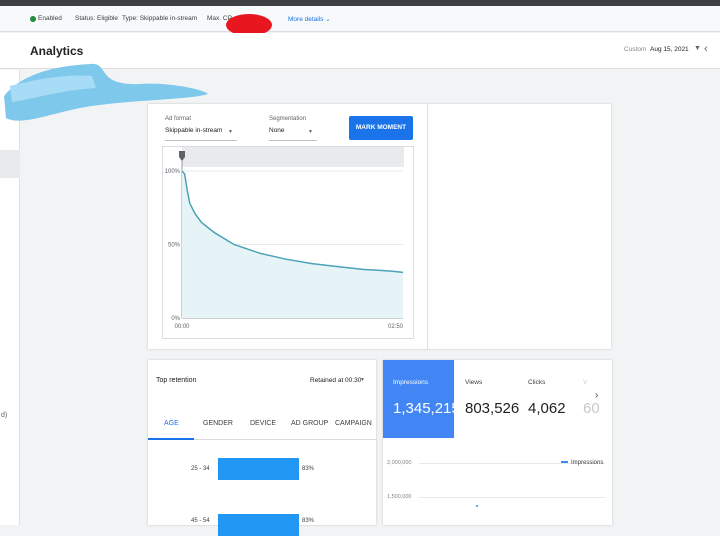 The image size is (720, 536). What do you see at coordinates (96, 18) in the screenshot?
I see `eligibility-status: Status: Eligible` at bounding box center [96, 18].